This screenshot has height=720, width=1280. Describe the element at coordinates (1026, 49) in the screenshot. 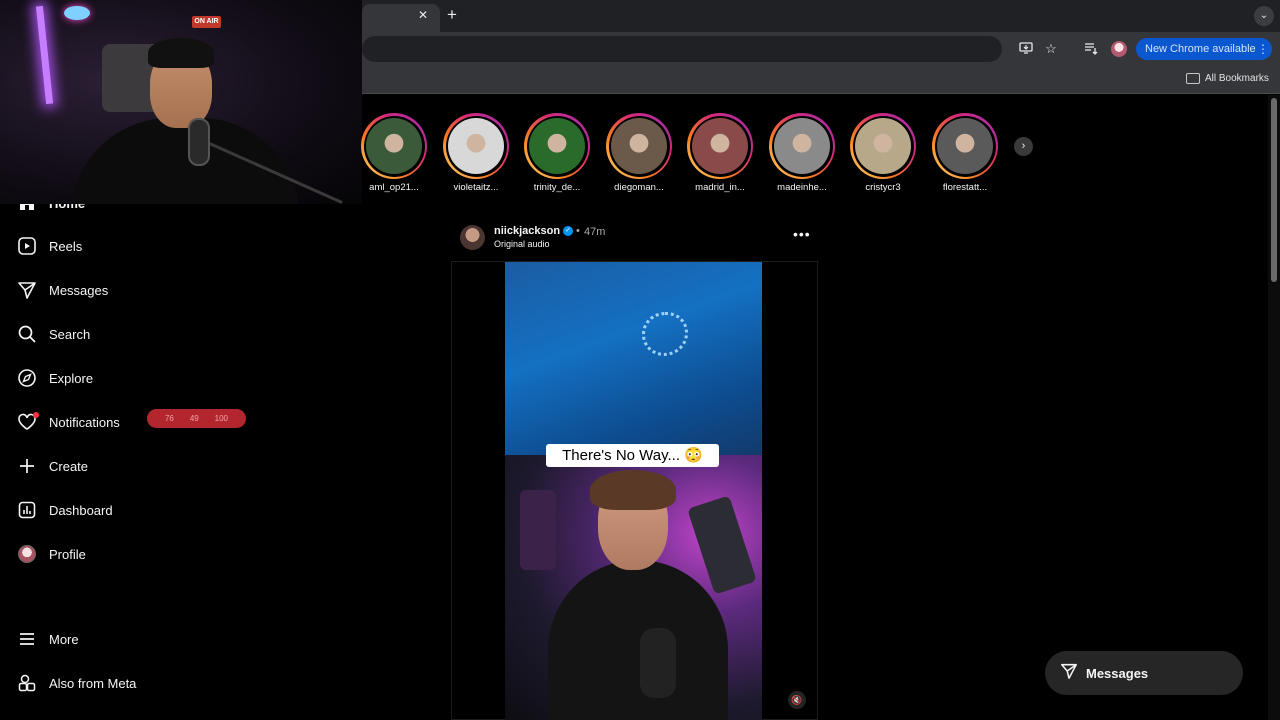

I see `install-app-icon` at that location.